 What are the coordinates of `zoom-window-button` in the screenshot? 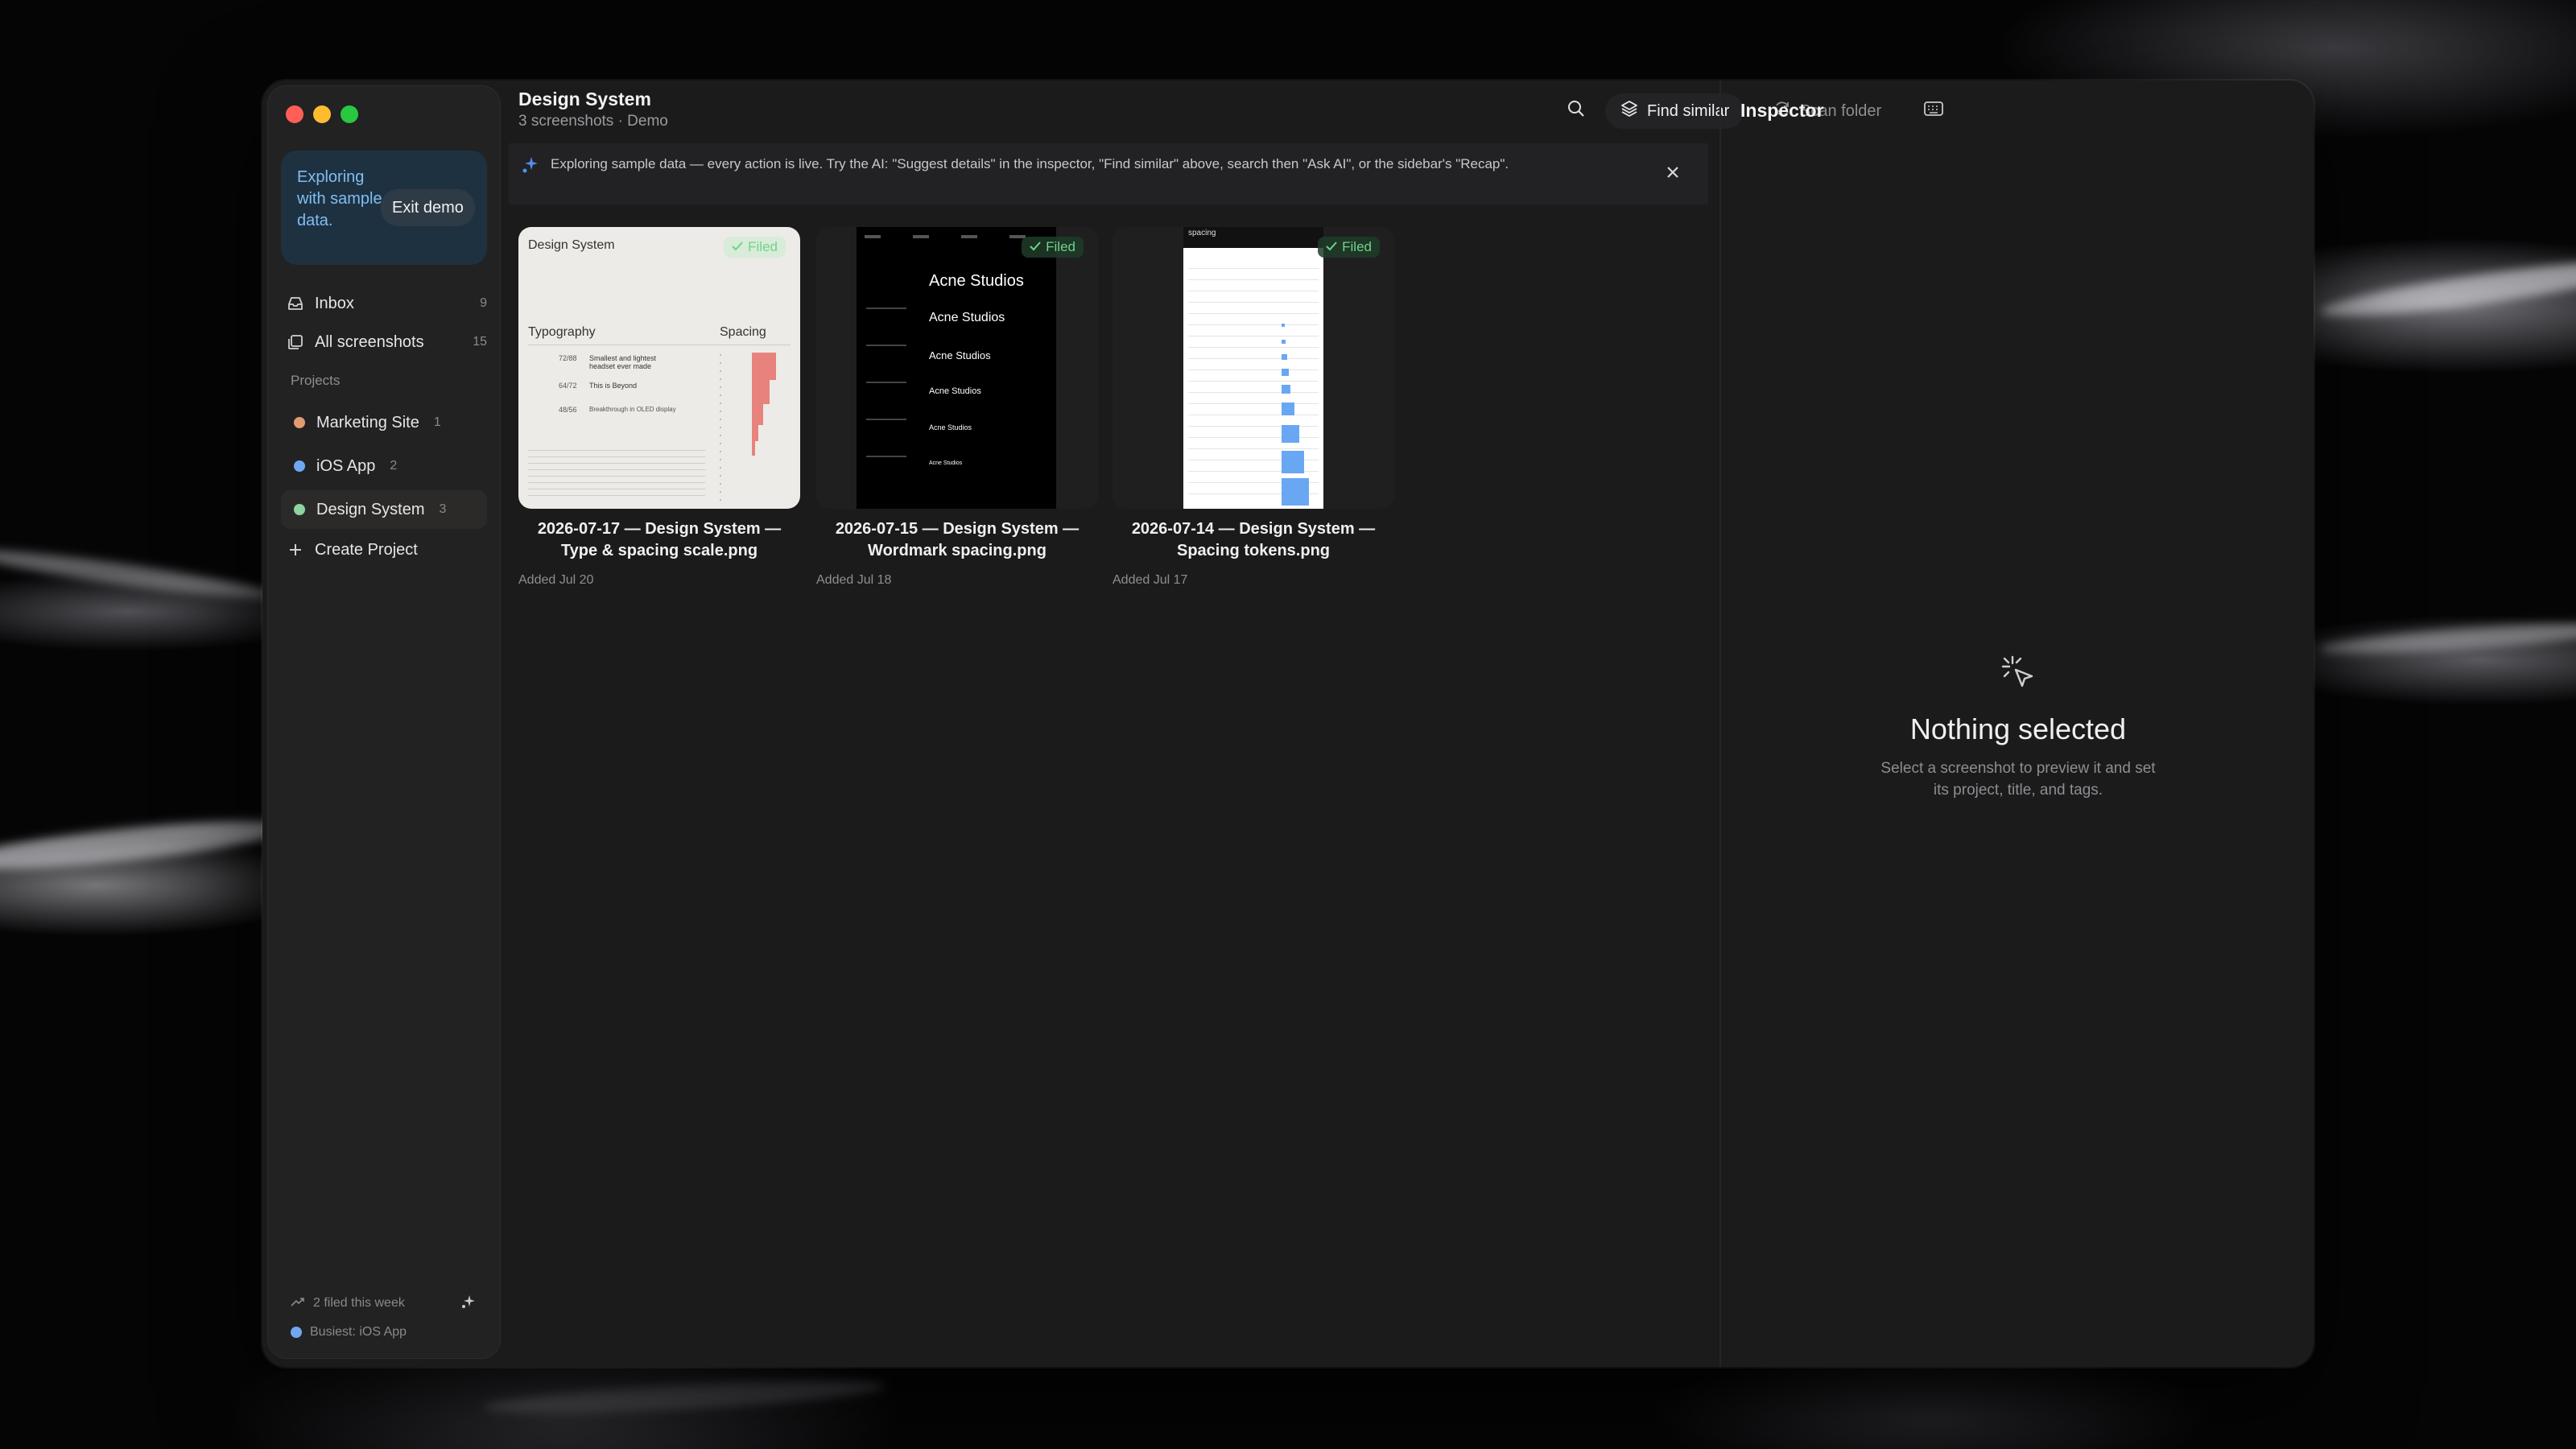 It's located at (349, 114).